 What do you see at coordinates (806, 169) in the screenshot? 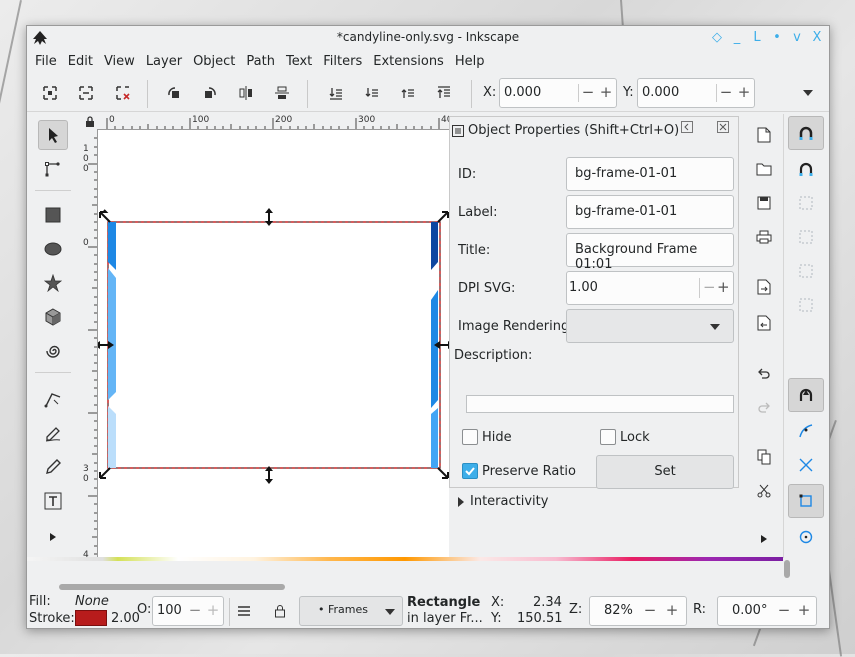
I see `snap-bbox-icon` at bounding box center [806, 169].